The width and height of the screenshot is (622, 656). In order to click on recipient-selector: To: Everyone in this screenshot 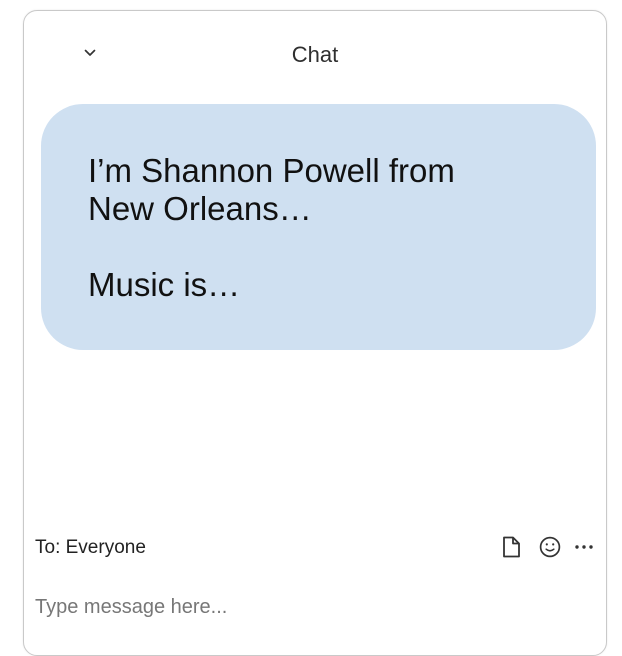, I will do `click(90, 548)`.